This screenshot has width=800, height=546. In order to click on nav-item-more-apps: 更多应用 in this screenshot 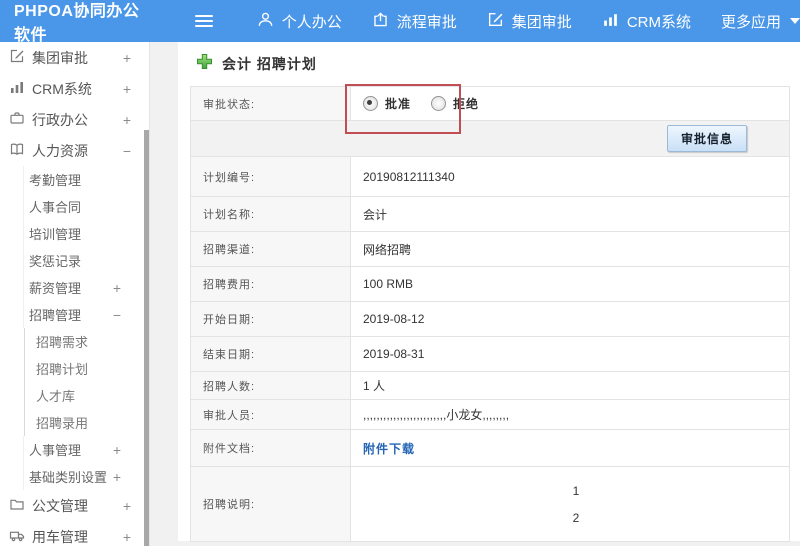, I will do `click(760, 21)`.